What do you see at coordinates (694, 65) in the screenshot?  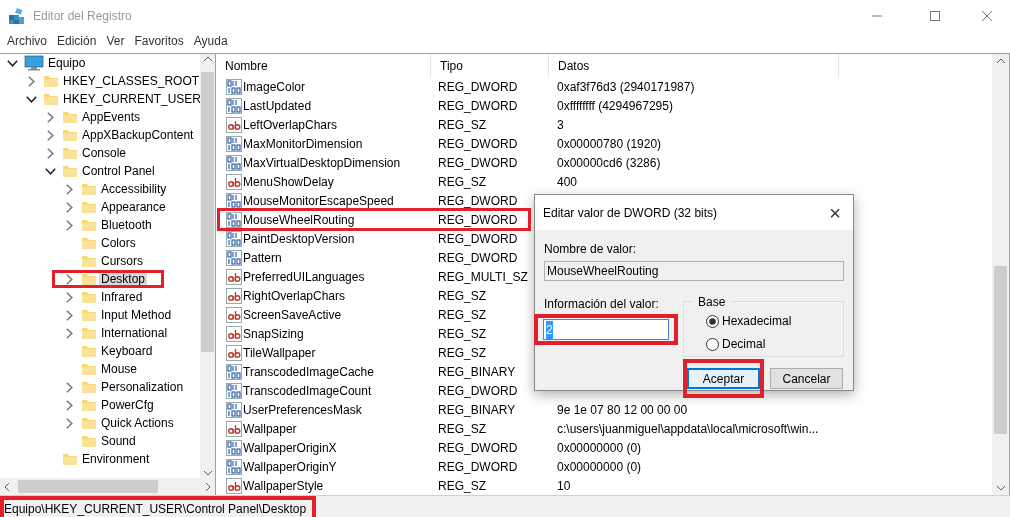 I see `column-header: Datos` at bounding box center [694, 65].